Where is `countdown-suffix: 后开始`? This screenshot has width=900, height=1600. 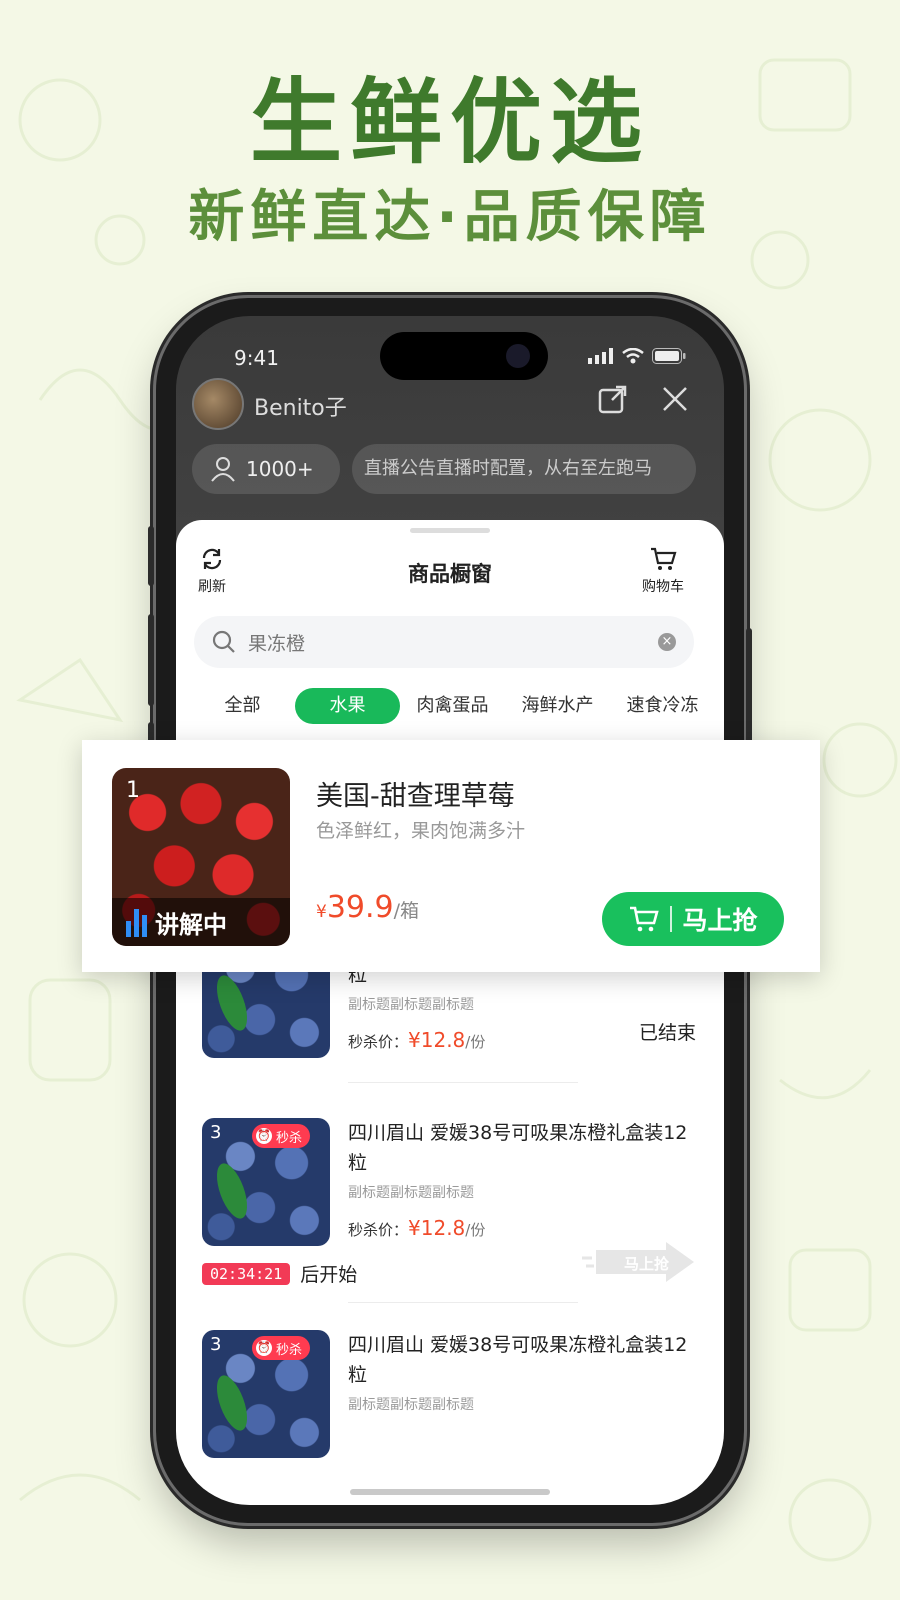 countdown-suffix: 后开始 is located at coordinates (329, 1275).